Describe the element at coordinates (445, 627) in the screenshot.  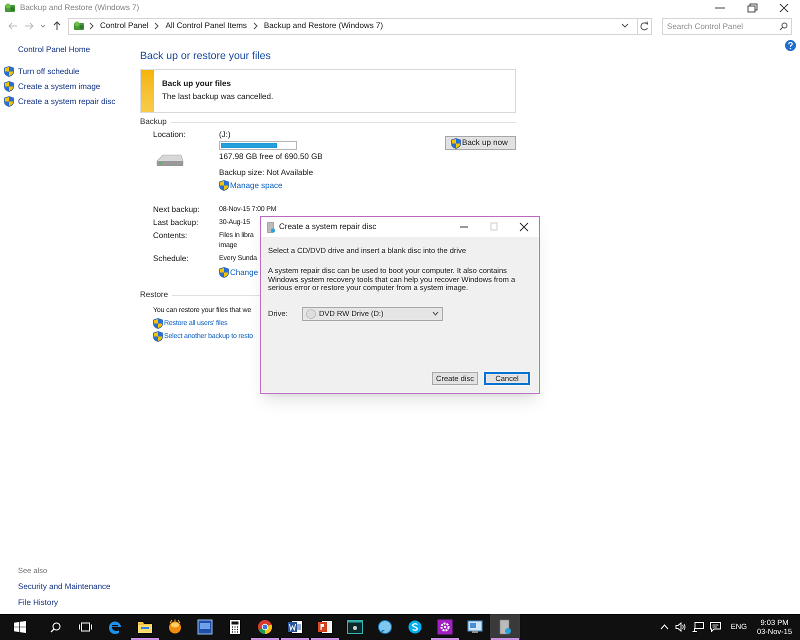
I see `gear-icon` at that location.